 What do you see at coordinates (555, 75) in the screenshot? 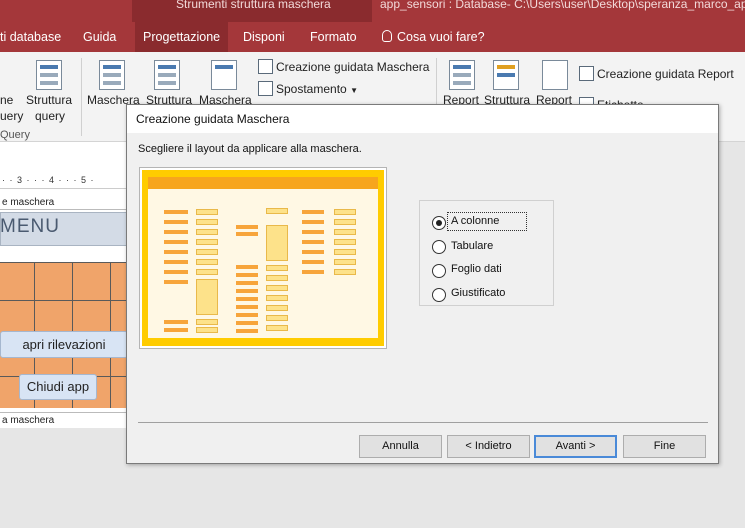
I see `blank-report-icon` at bounding box center [555, 75].